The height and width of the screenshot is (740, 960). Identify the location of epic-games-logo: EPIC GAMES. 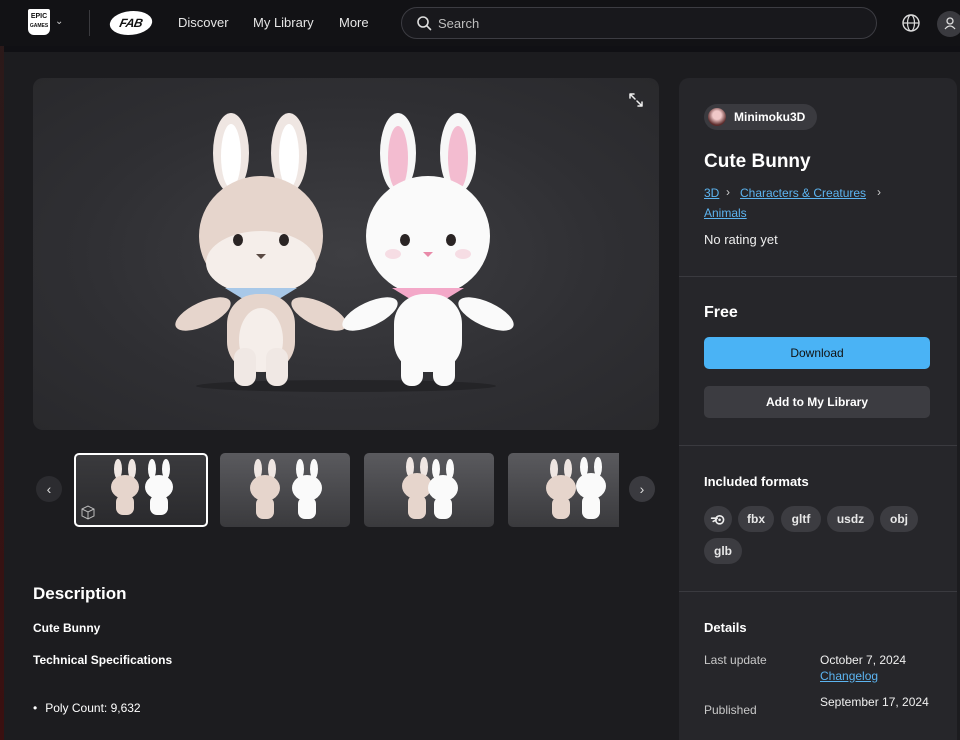
(39, 22).